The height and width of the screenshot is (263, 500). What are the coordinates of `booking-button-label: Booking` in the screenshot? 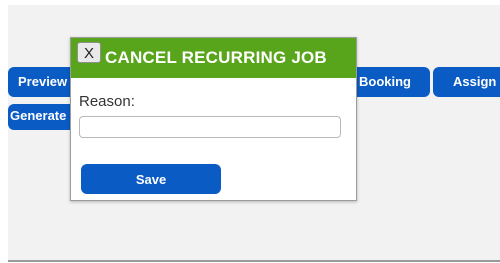 It's located at (385, 81).